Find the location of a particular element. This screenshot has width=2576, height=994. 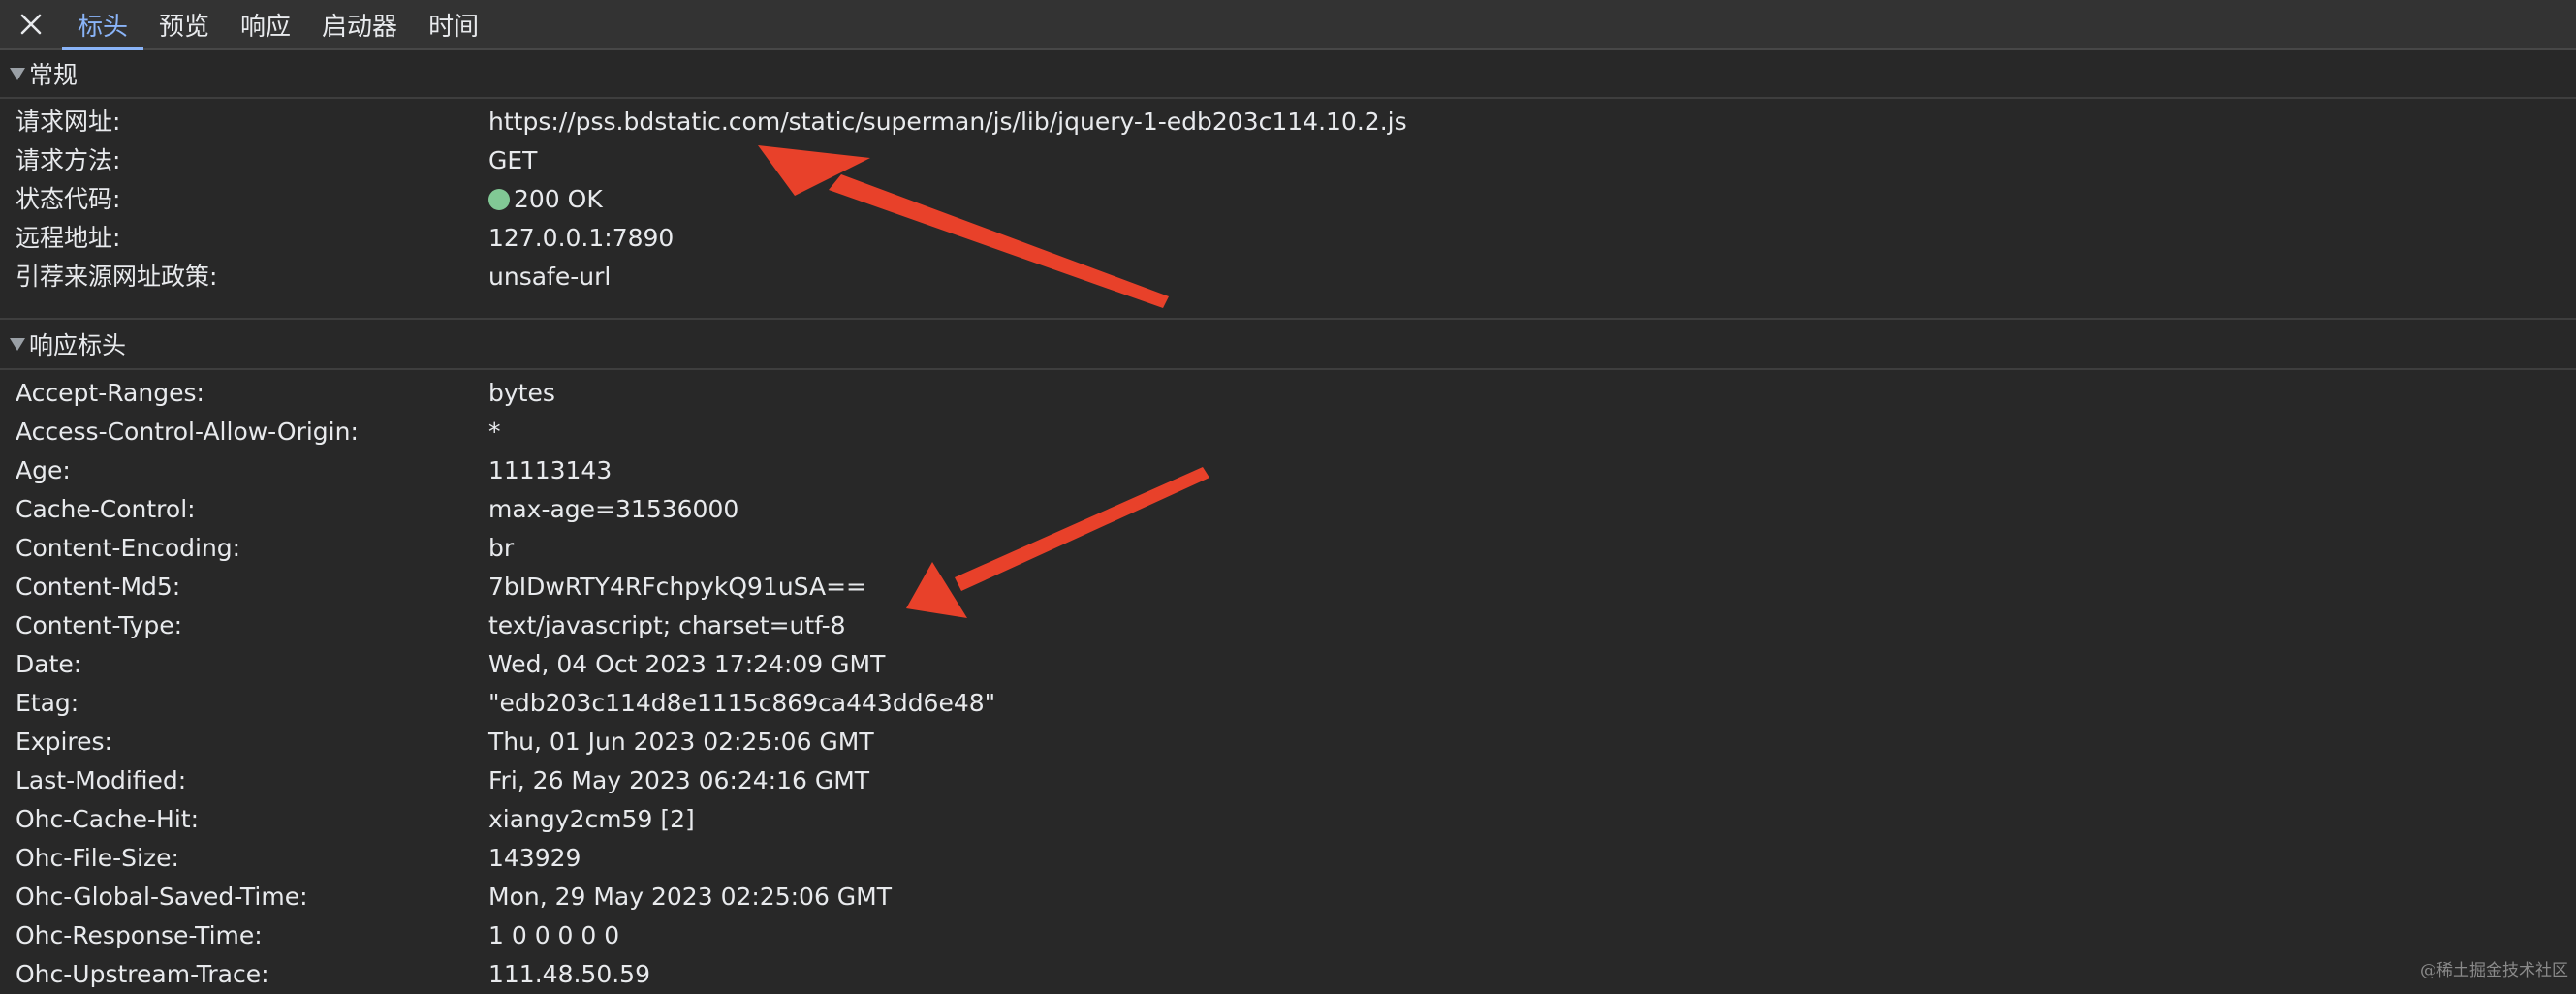

header-key: Ohc-Cache-Hit: is located at coordinates (108, 819).